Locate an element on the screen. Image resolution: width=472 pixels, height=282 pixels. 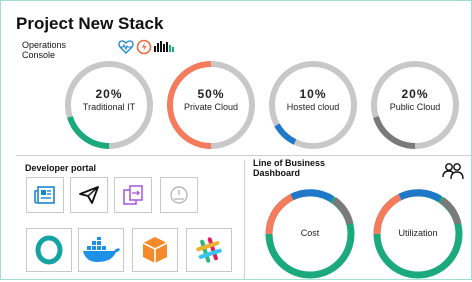
openshift-tile is located at coordinates (49, 250).